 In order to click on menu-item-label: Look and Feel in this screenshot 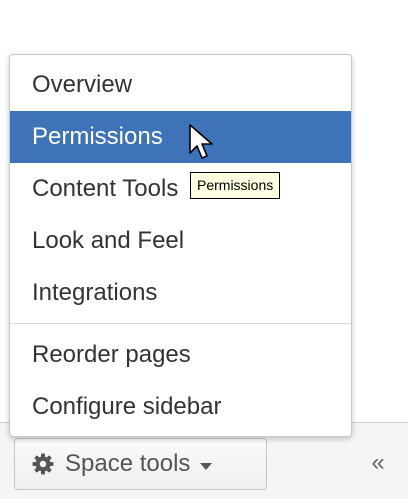, I will do `click(108, 240)`.